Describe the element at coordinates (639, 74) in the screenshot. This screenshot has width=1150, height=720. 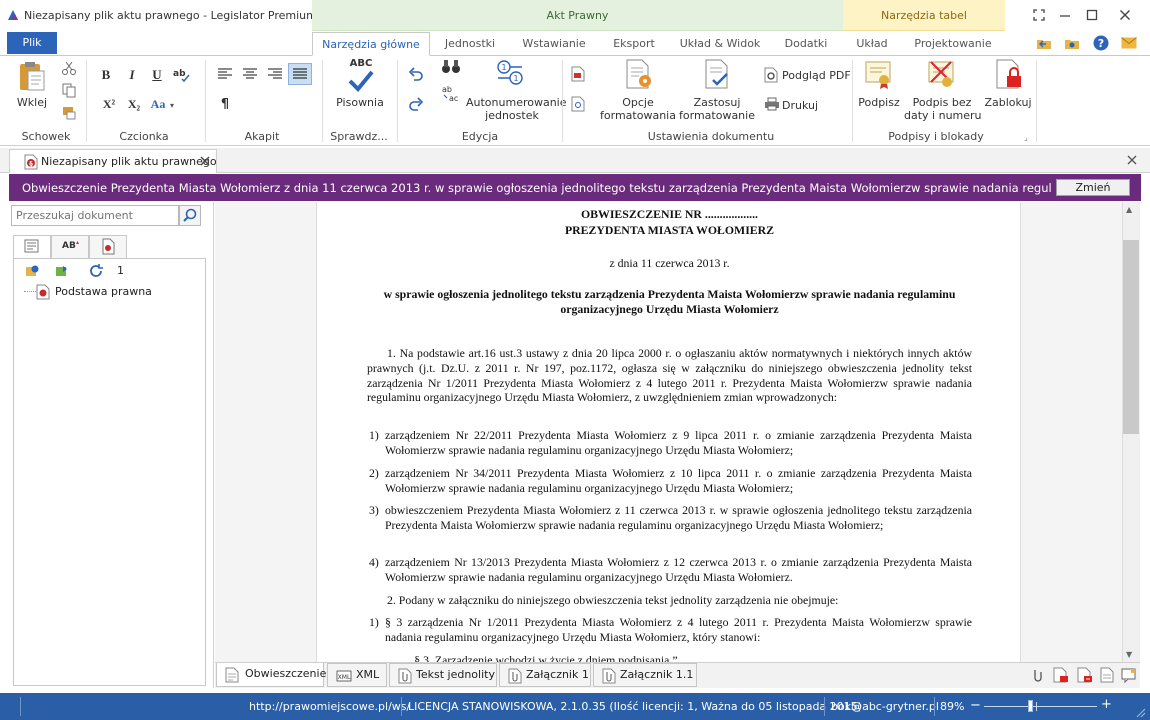
I see `format-options-icon` at that location.